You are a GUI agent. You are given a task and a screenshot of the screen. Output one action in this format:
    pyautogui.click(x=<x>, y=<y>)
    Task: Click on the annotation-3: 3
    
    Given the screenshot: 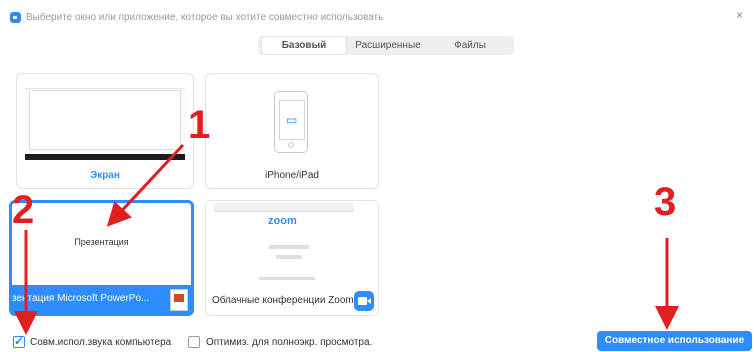 What is the action you would take?
    pyautogui.click(x=665, y=202)
    